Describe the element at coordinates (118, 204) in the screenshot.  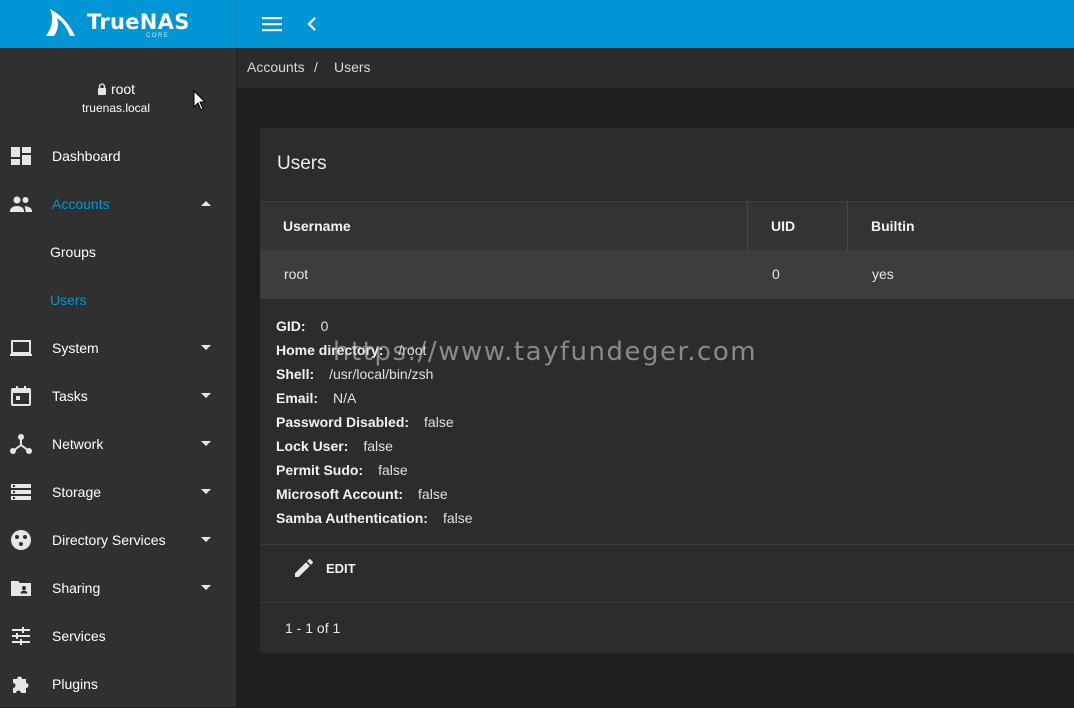
I see `sidebar-item-accounts: Accounts` at that location.